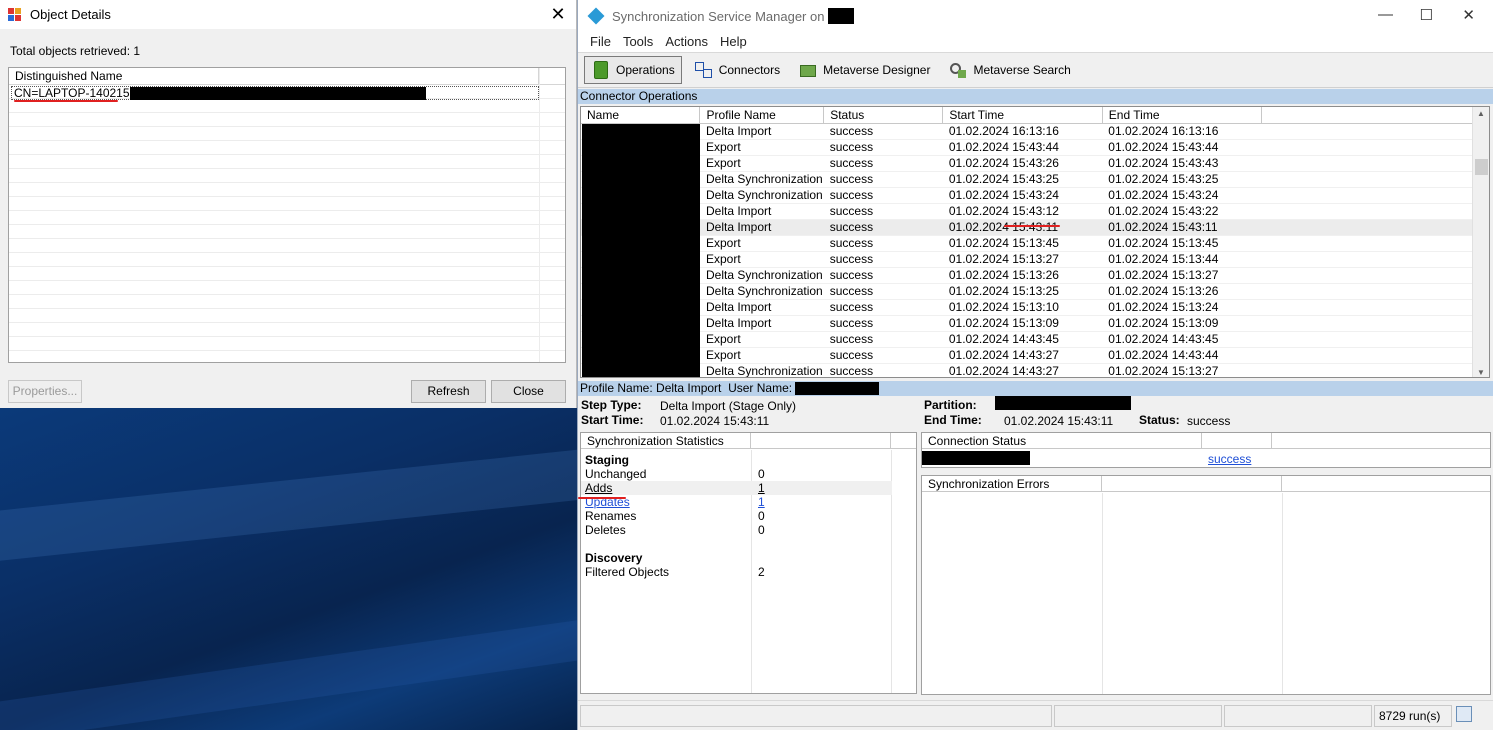 The image size is (1493, 730). Describe the element at coordinates (1159, 420) in the screenshot. I see `status-label: Status:` at that location.